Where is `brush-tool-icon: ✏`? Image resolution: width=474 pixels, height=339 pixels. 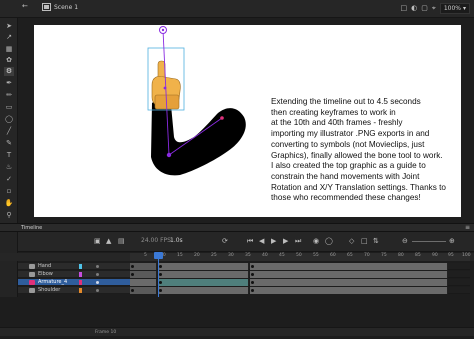
brush-tool-icon: ✏ is located at coordinates (9, 95).